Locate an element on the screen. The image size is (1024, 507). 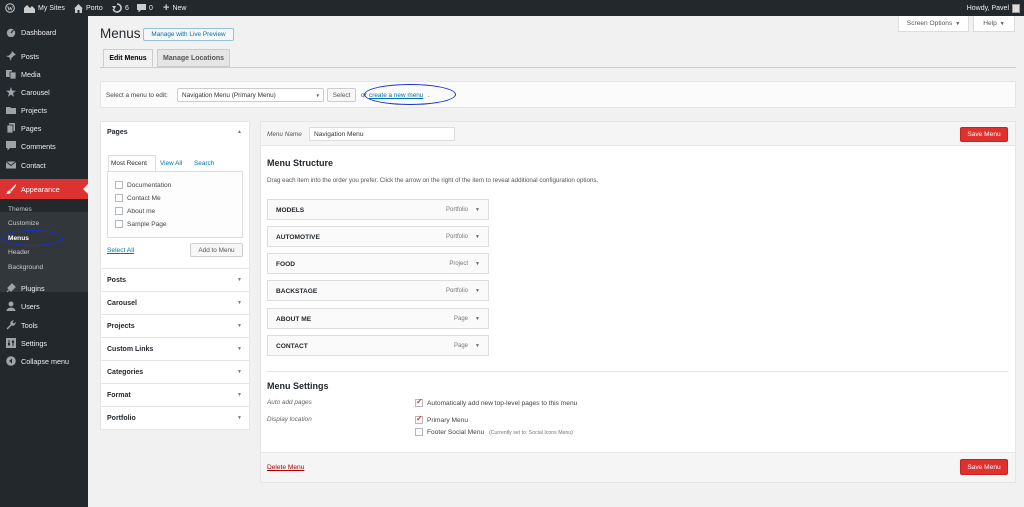
comments-menu: 0 is located at coordinates (145, 8).